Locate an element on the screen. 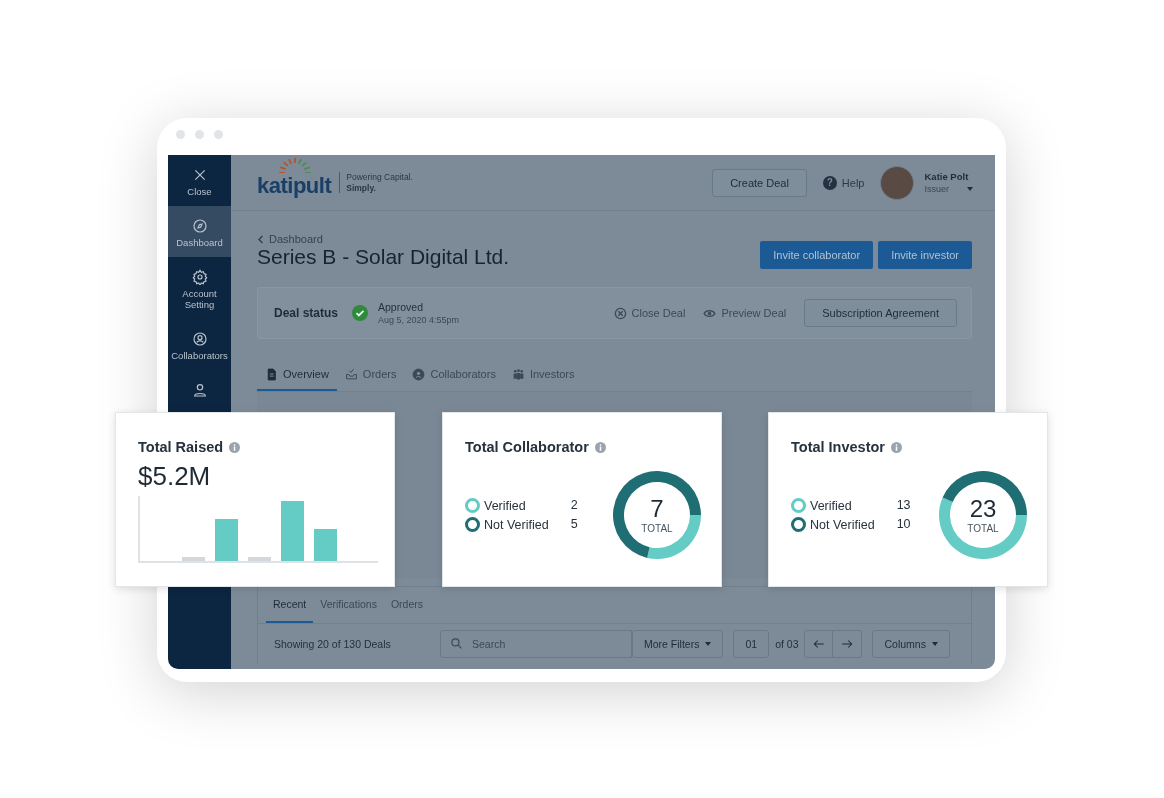  help-icon: ? is located at coordinates (829, 182).